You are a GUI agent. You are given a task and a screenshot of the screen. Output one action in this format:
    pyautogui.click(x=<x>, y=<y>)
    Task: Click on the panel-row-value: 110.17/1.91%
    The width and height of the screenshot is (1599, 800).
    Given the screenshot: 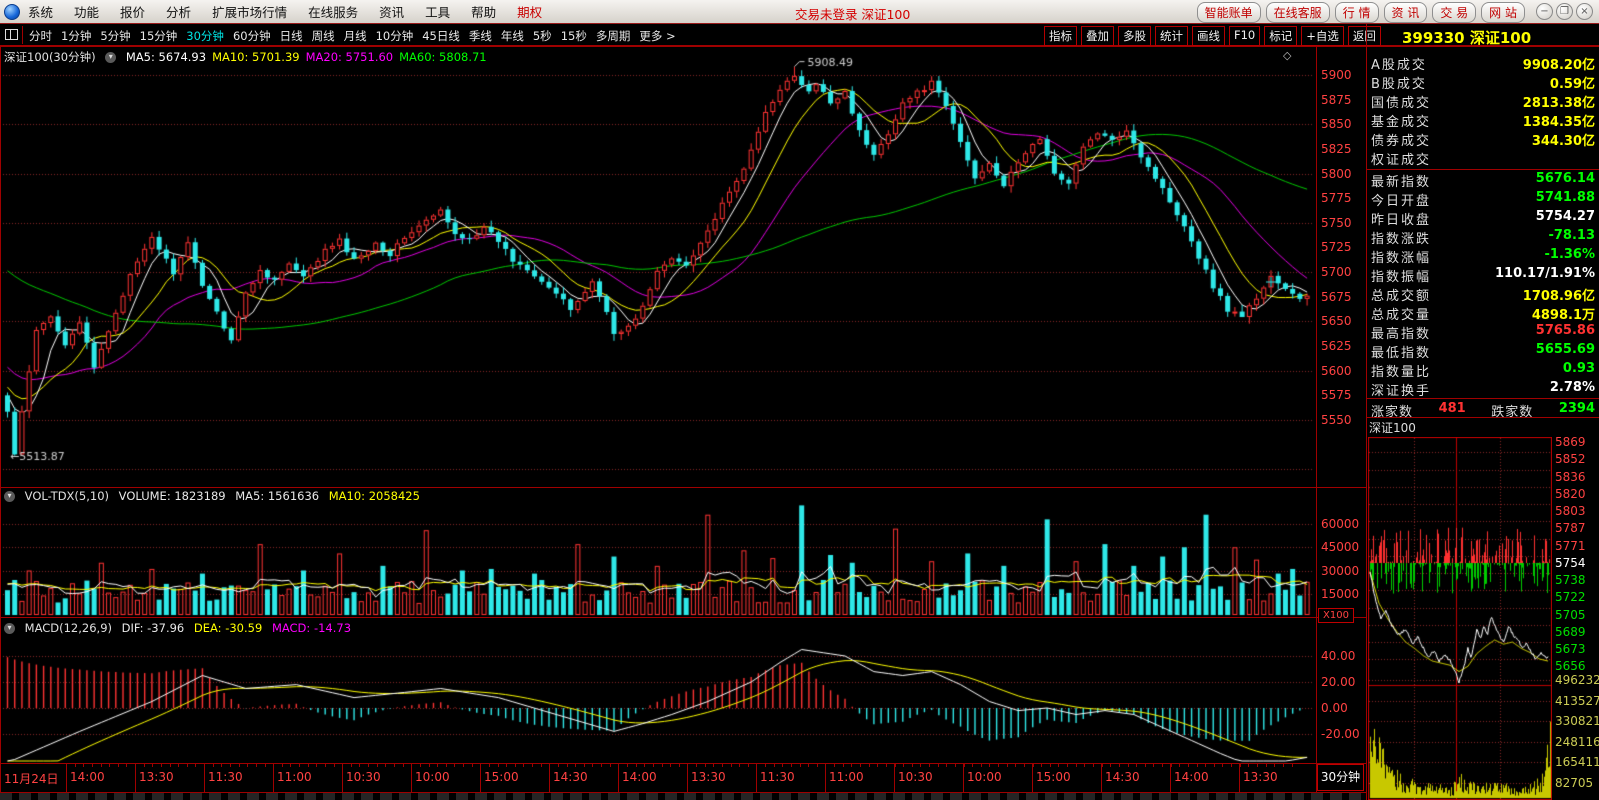 What is the action you would take?
    pyautogui.click(x=1544, y=273)
    